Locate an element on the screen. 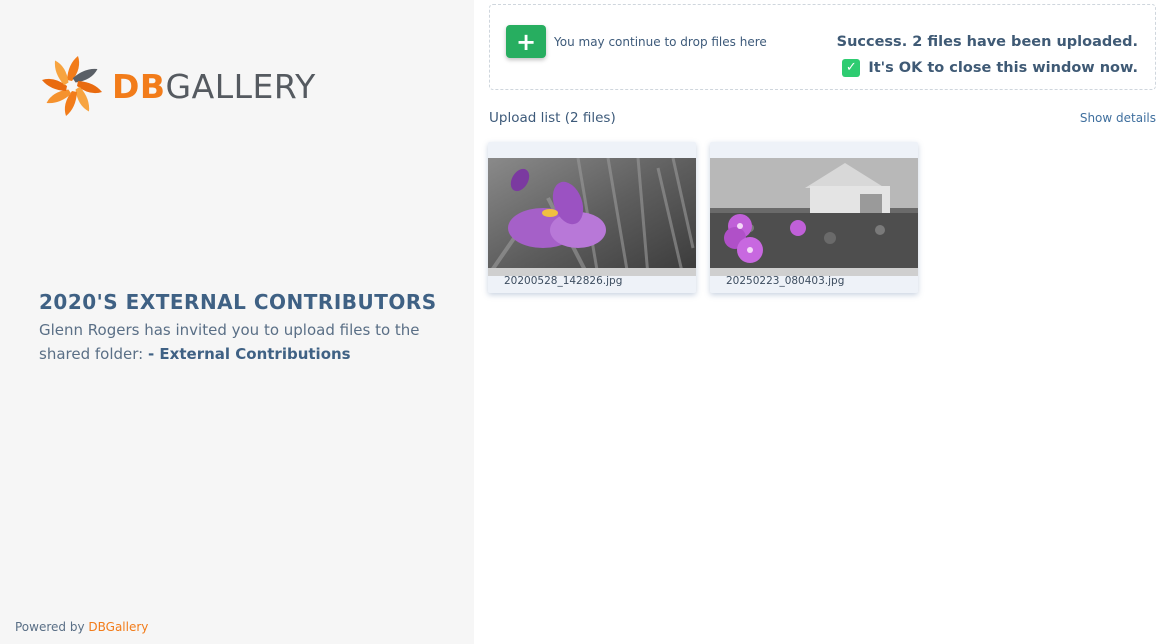 This screenshot has height=644, width=1169. ok-line: ✓ It's OK to close this window now. is located at coordinates (987, 68).